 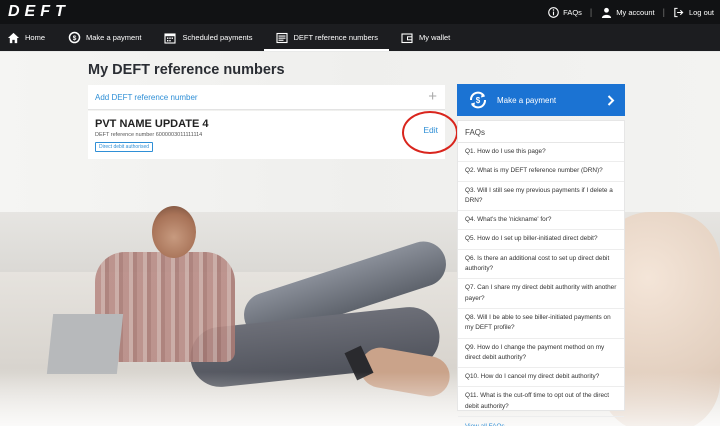 What do you see at coordinates (572, 12) in the screenshot?
I see `faqs-link-label: FAQs` at bounding box center [572, 12].